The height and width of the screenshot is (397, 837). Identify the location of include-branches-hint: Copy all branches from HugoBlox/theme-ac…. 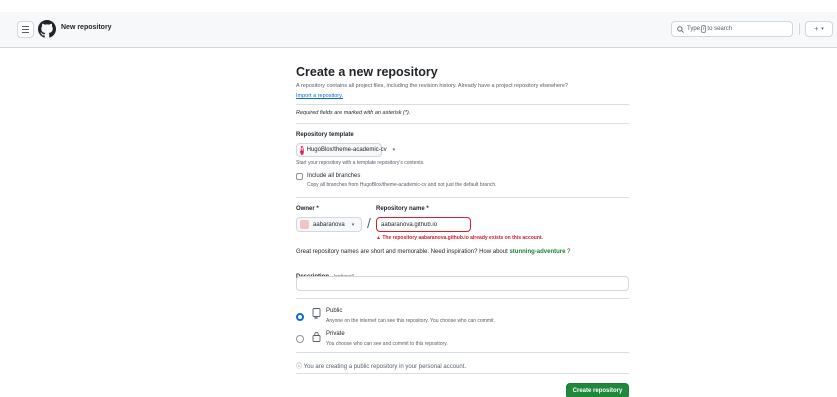
(402, 185).